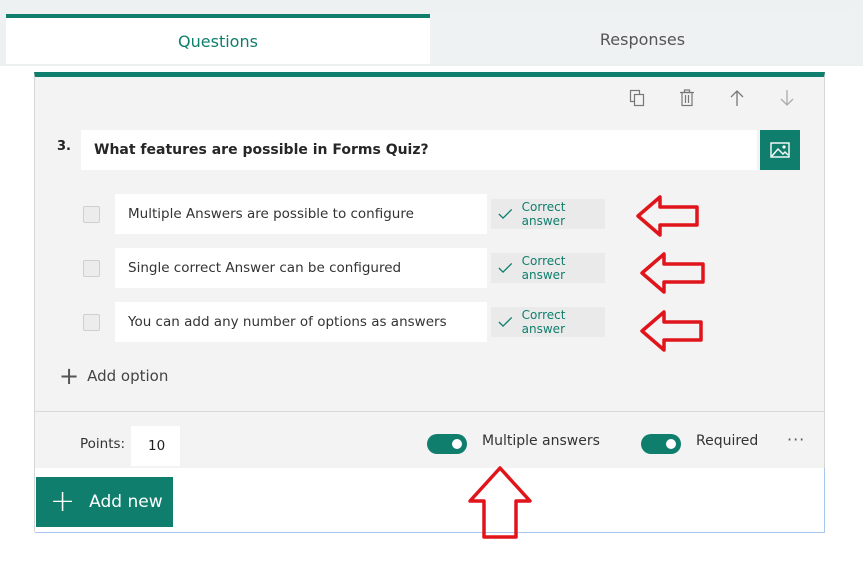  I want to click on option-3-checkbox, so click(91, 322).